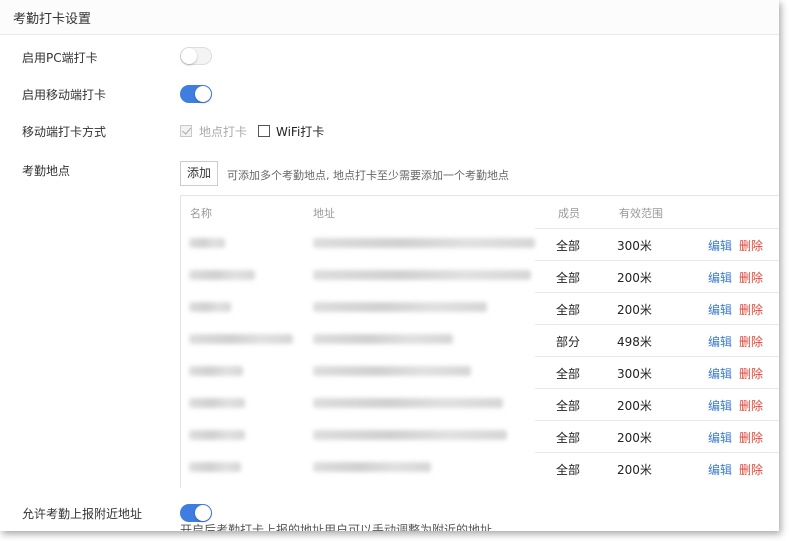  Describe the element at coordinates (199, 173) in the screenshot. I see `add-location-button: 添加` at that location.